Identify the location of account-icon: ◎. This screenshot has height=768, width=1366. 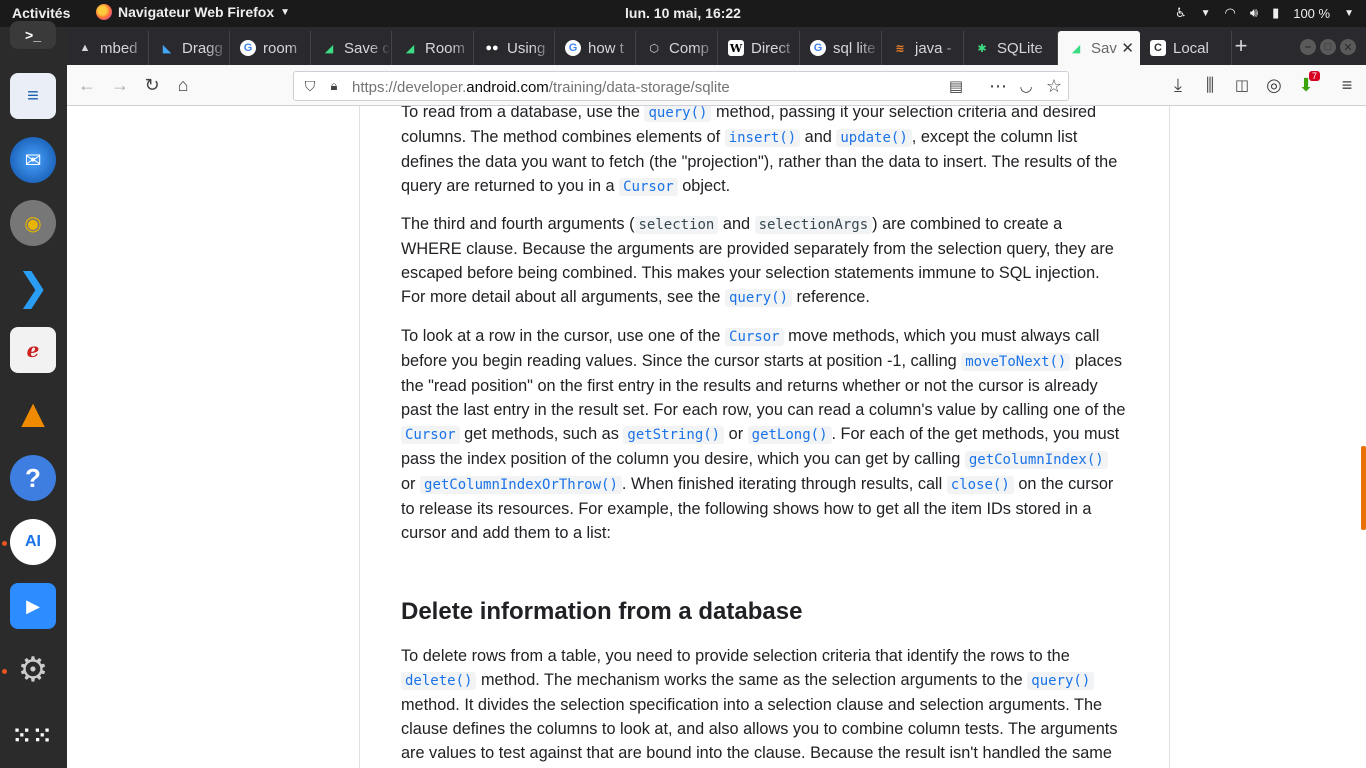
(1274, 85).